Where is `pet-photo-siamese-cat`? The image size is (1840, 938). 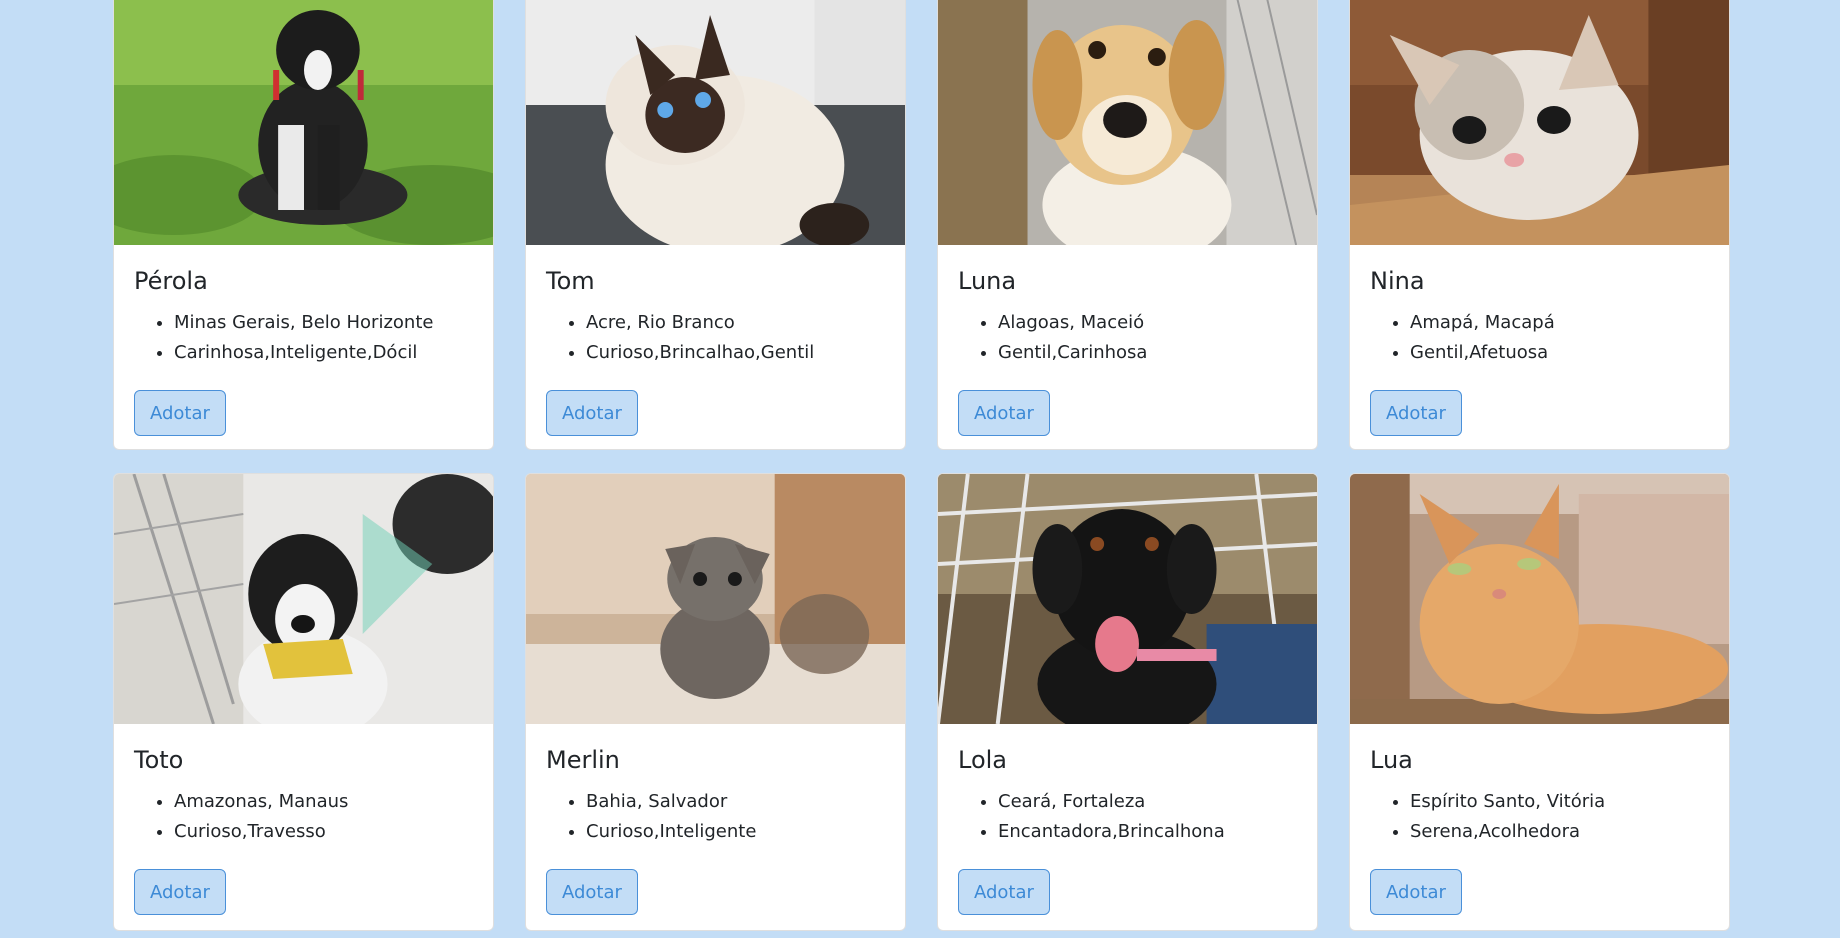 pet-photo-siamese-cat is located at coordinates (715, 122).